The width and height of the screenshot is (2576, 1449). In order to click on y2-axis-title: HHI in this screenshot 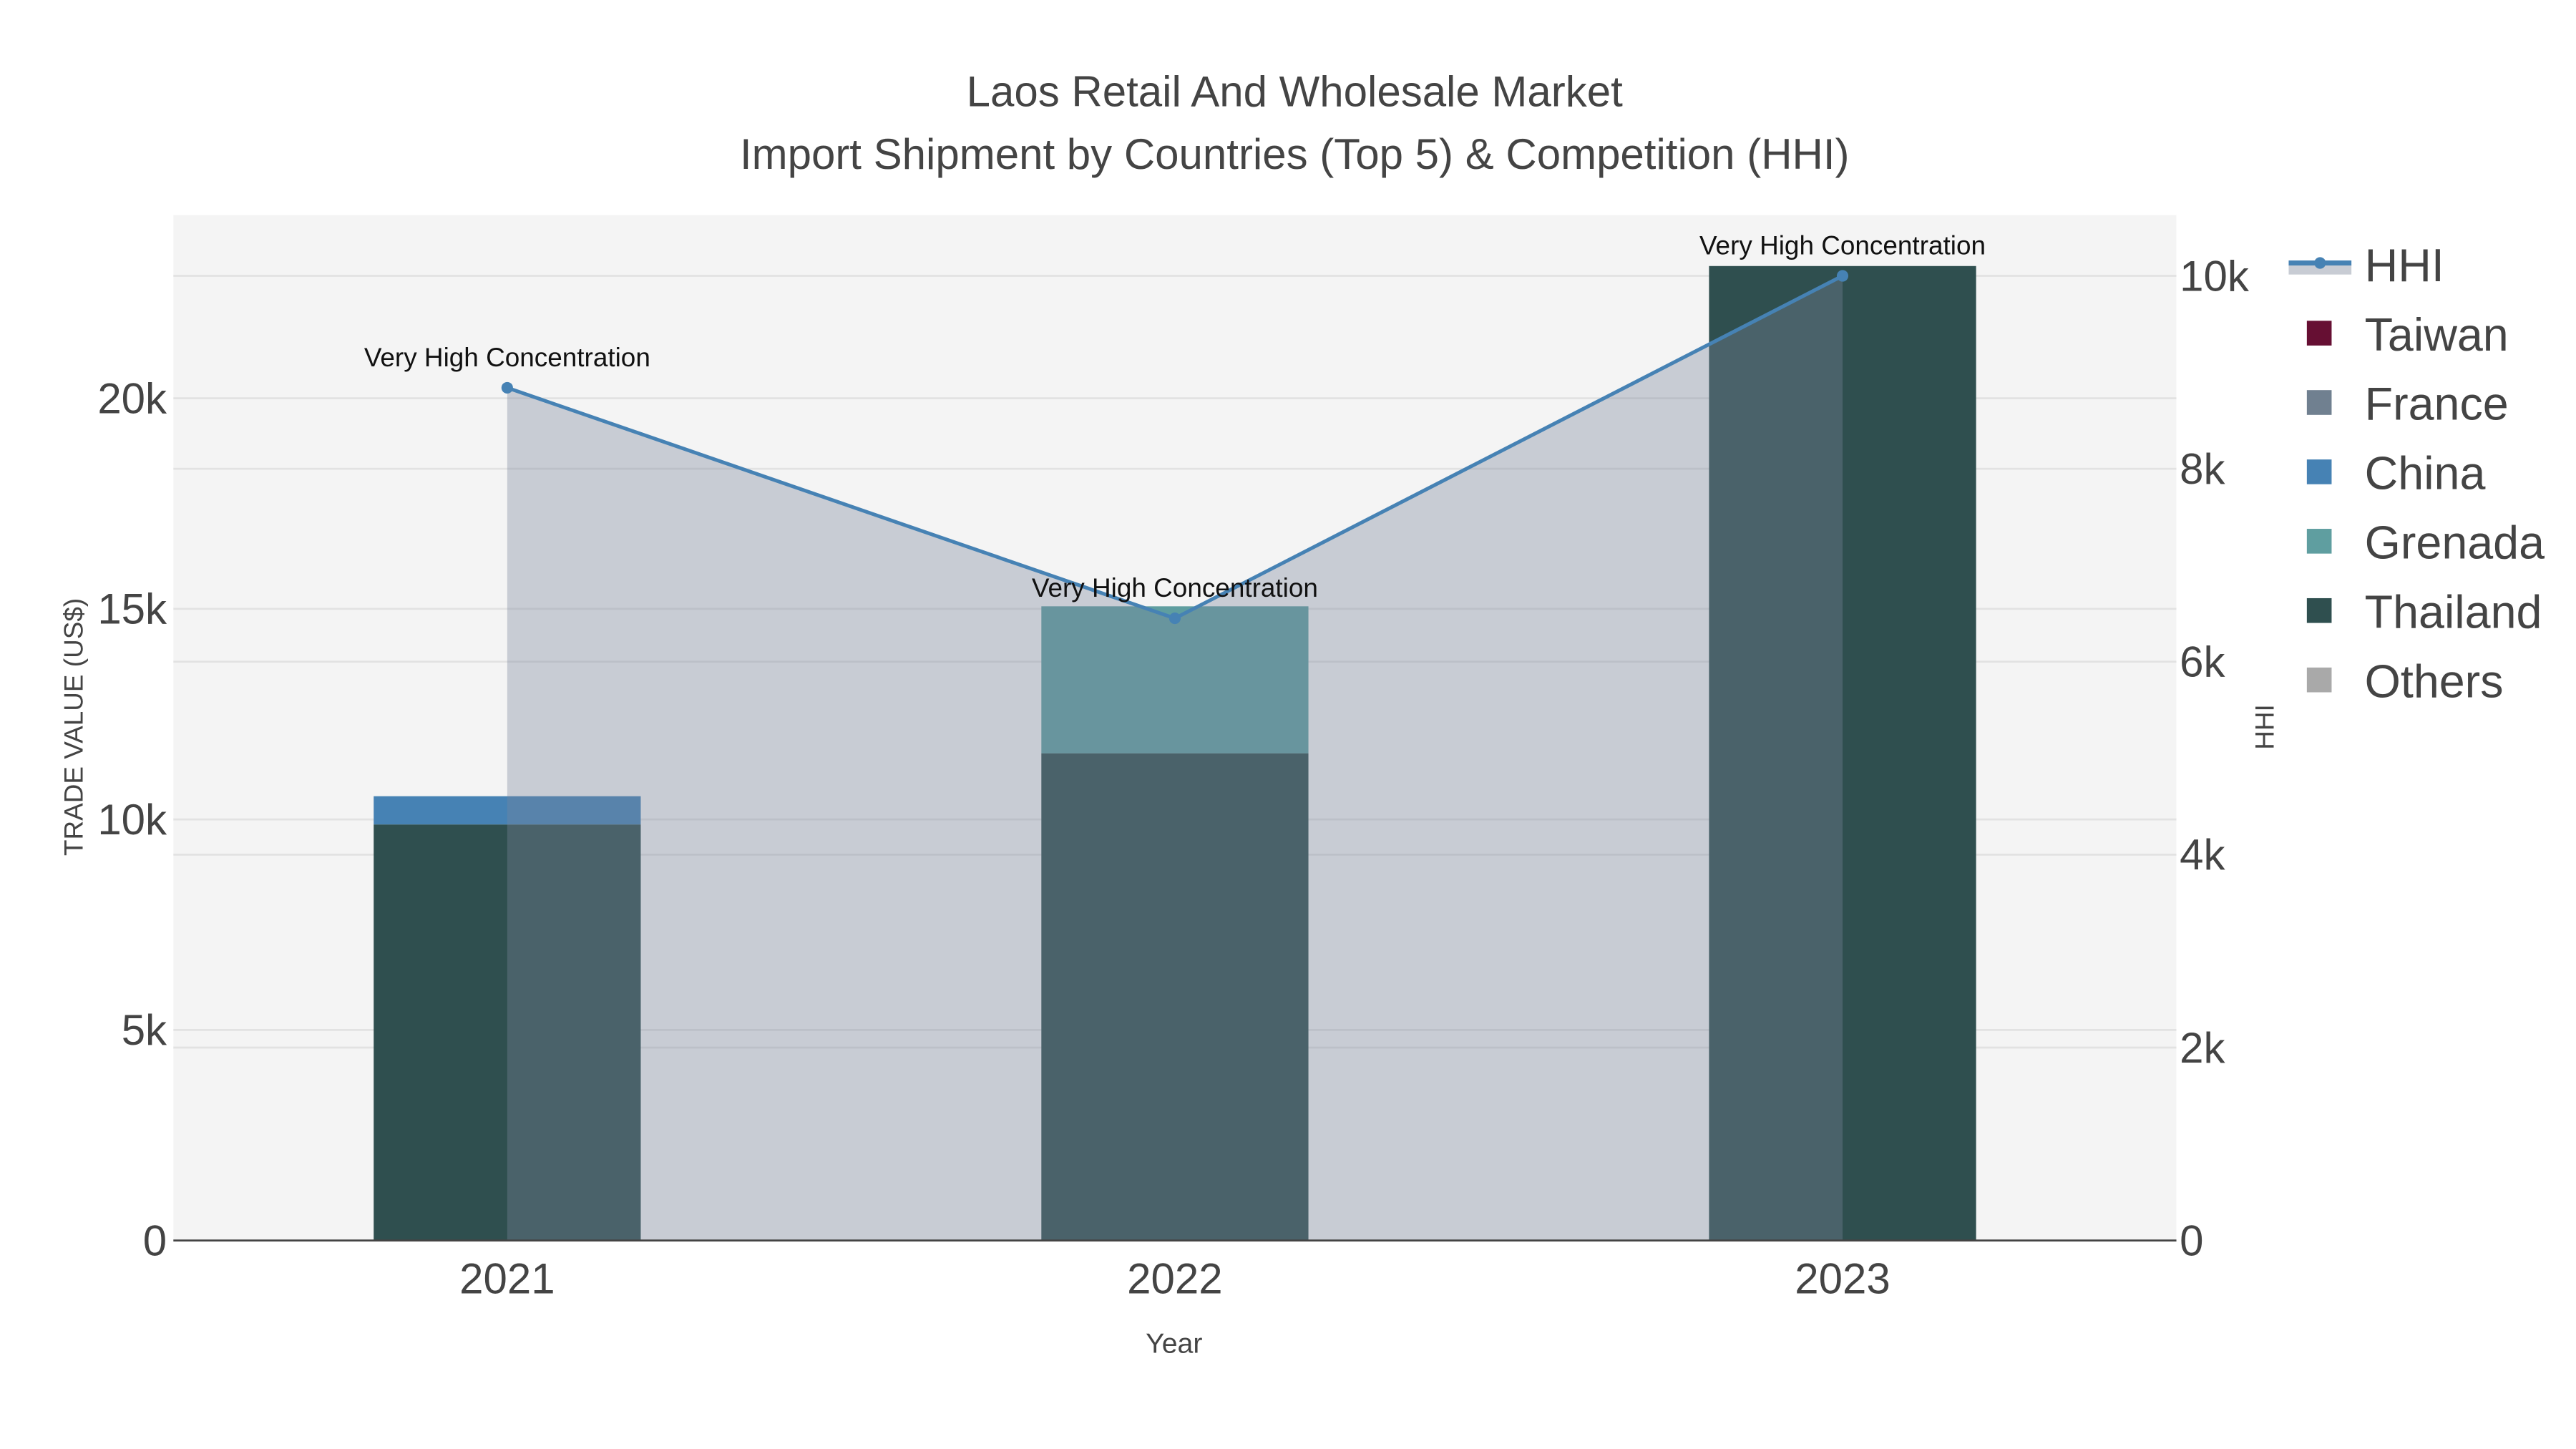, I will do `click(2265, 727)`.